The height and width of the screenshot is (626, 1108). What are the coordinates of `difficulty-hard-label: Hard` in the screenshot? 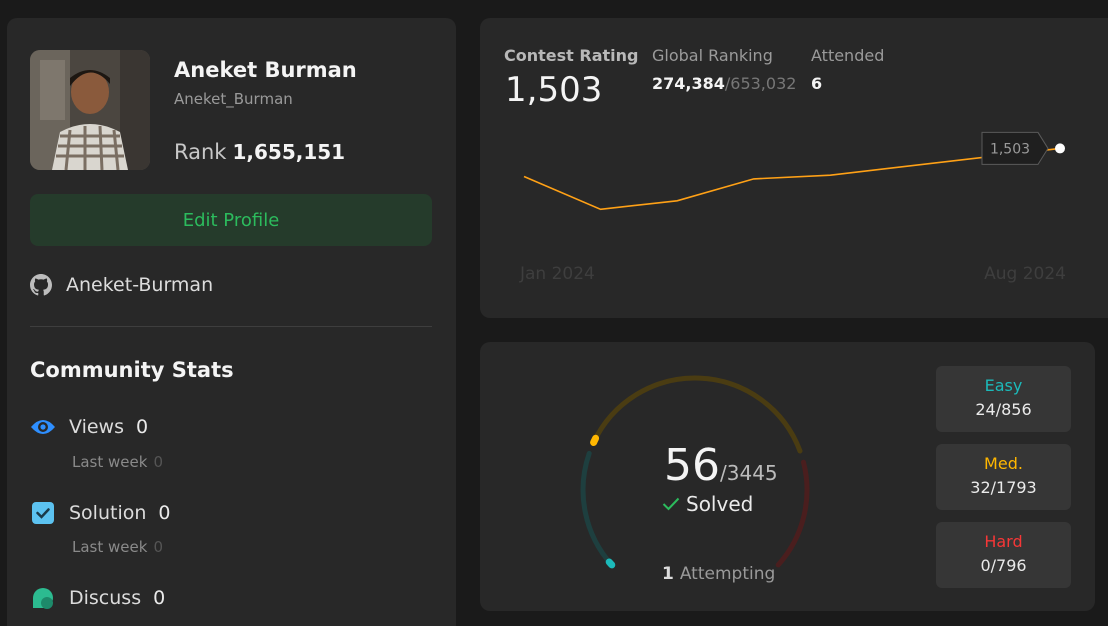 It's located at (1003, 541).